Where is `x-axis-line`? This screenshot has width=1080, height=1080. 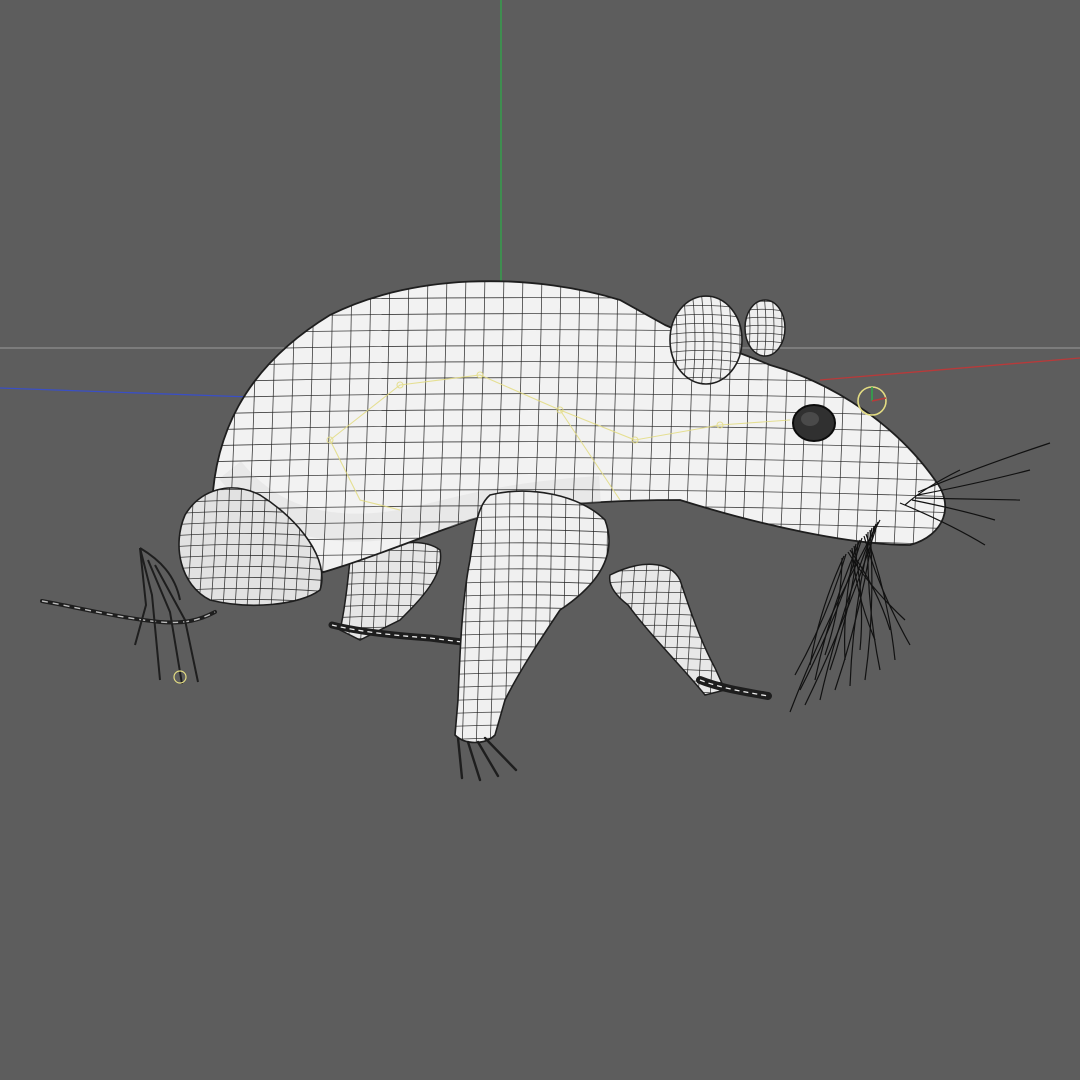 x-axis-line is located at coordinates (949, 369).